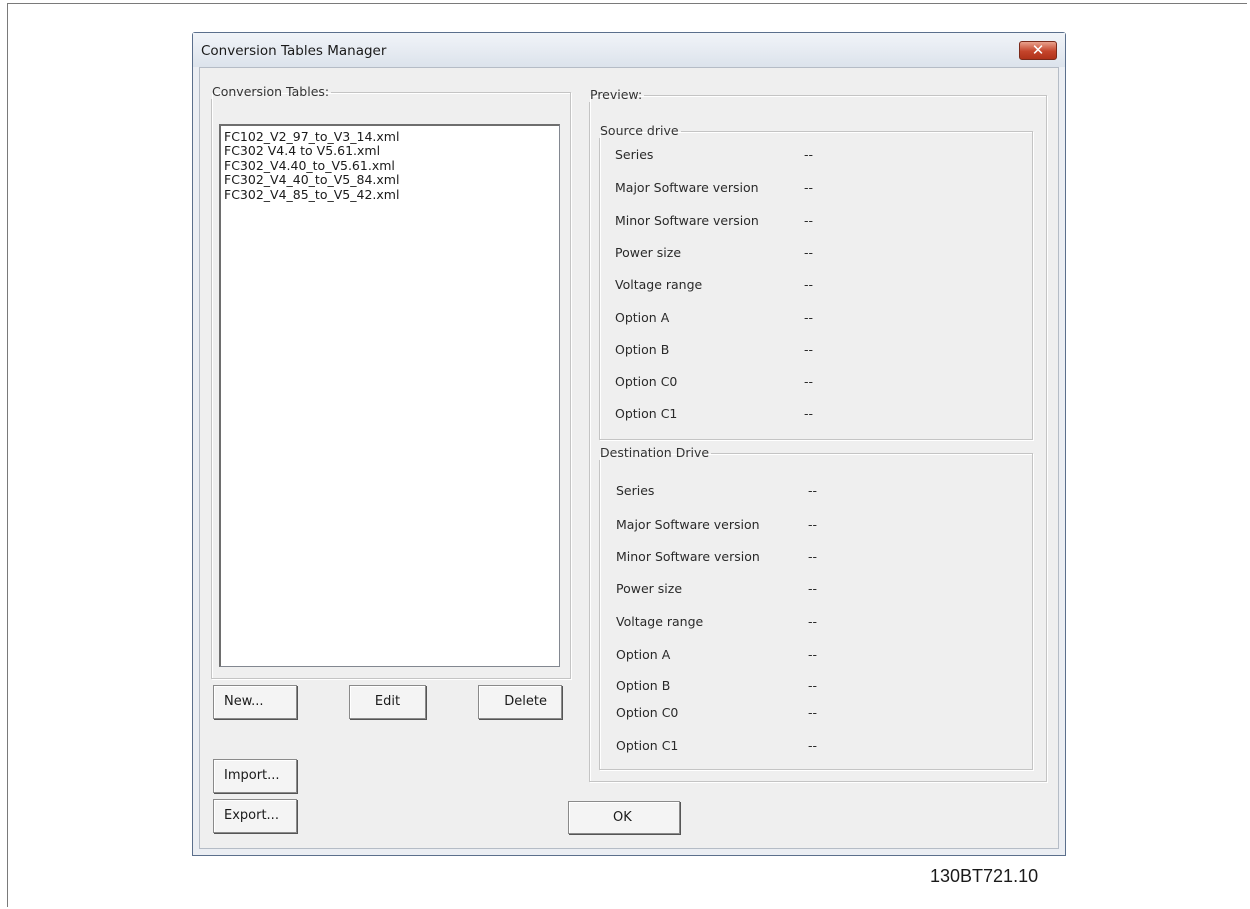 The image size is (1250, 909). I want to click on edit-button: Edit, so click(387, 702).